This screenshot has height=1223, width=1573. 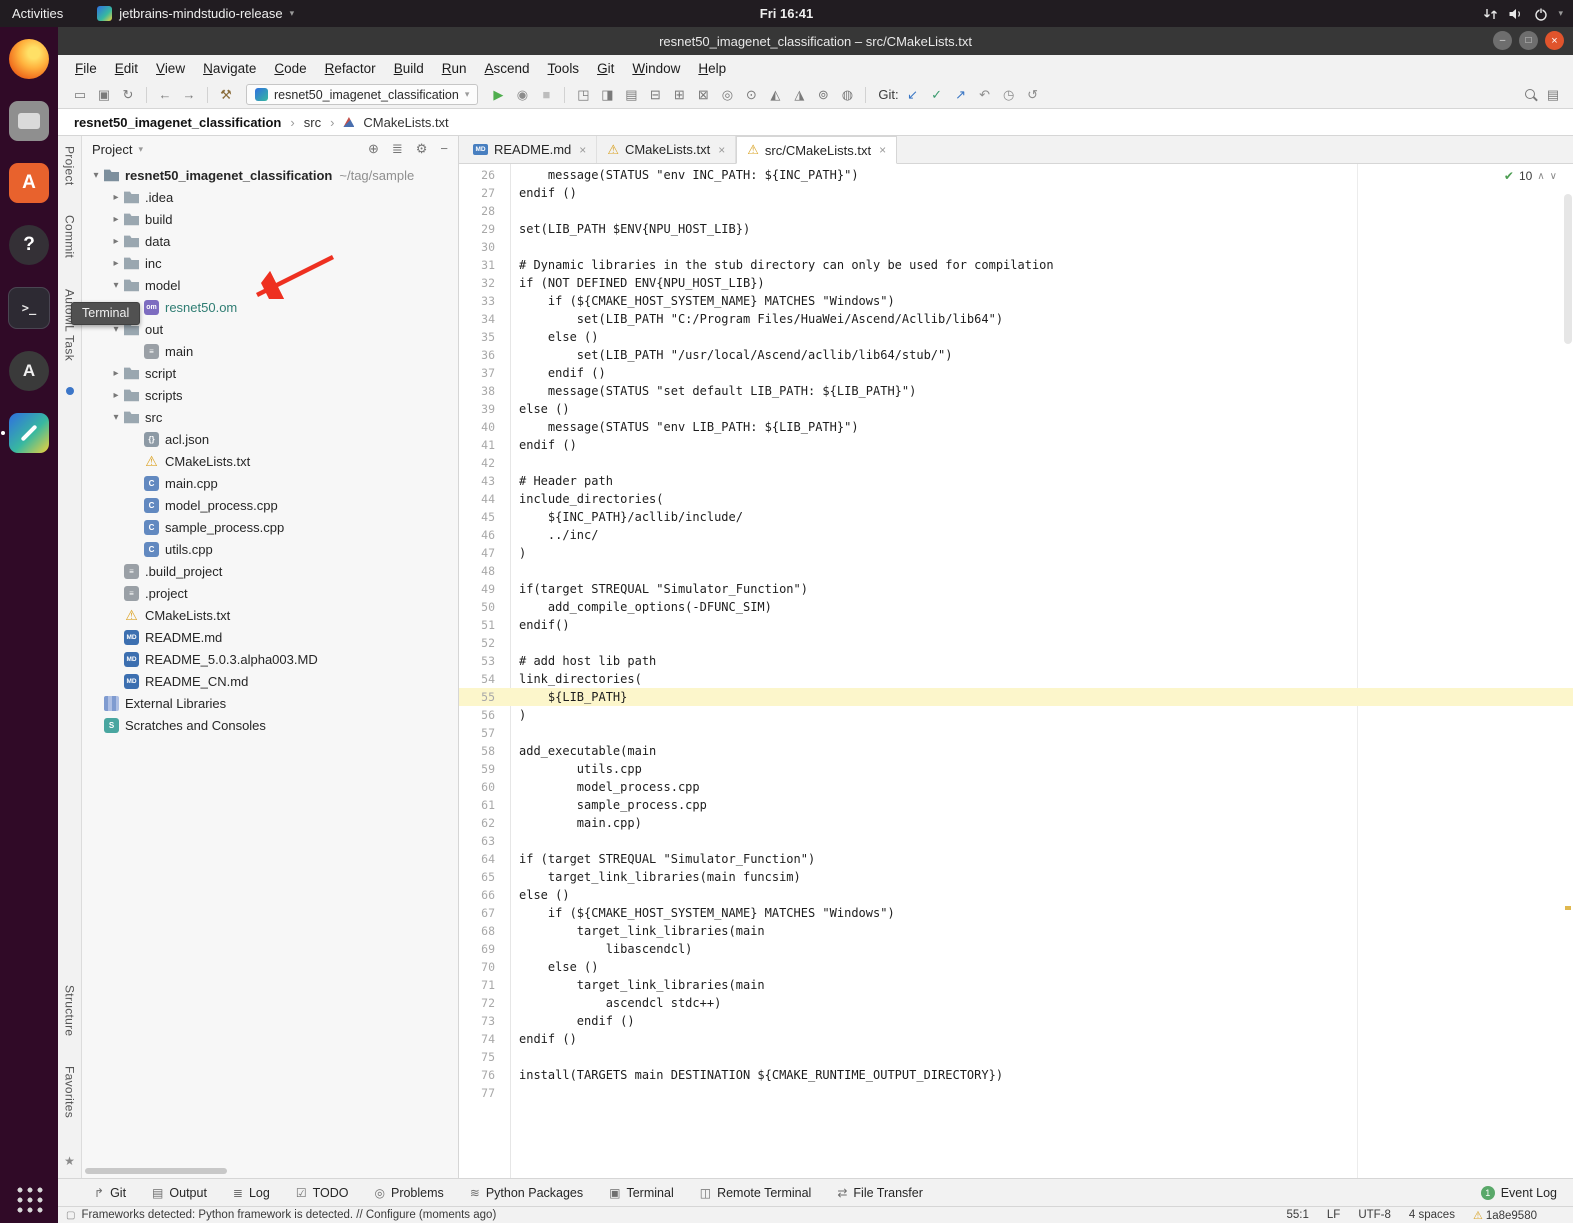 What do you see at coordinates (484, 535) in the screenshot?
I see `line-number: 46` at bounding box center [484, 535].